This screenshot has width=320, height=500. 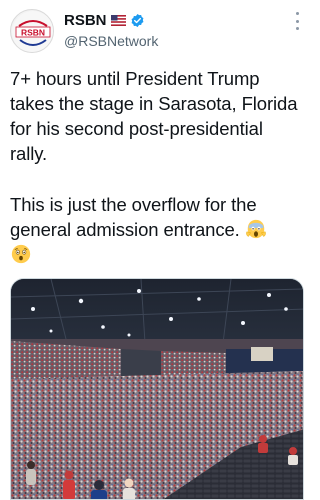 I want to click on avatar-logo-text: RSBN, so click(x=33, y=33).